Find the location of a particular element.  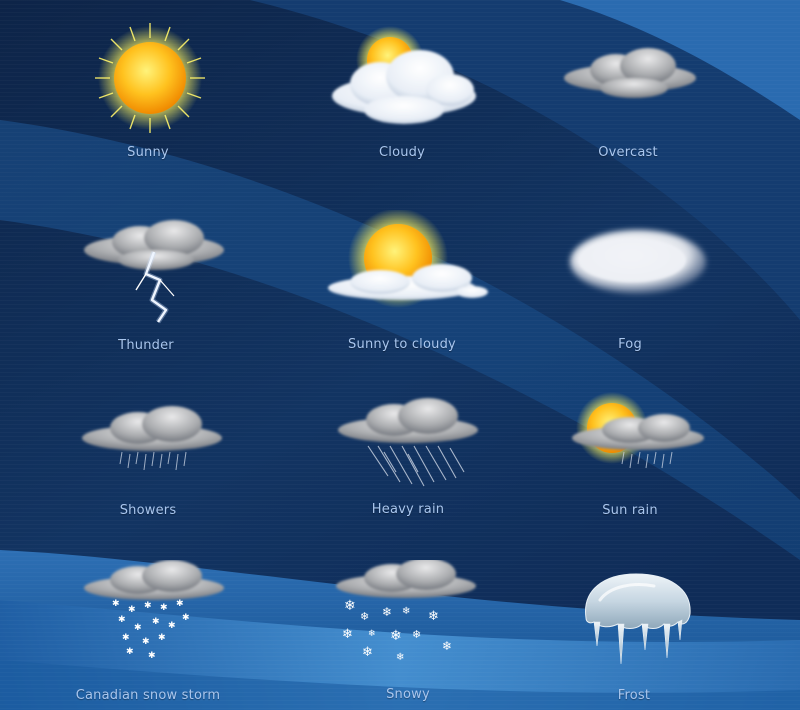

cloudy-icon is located at coordinates (404, 75).